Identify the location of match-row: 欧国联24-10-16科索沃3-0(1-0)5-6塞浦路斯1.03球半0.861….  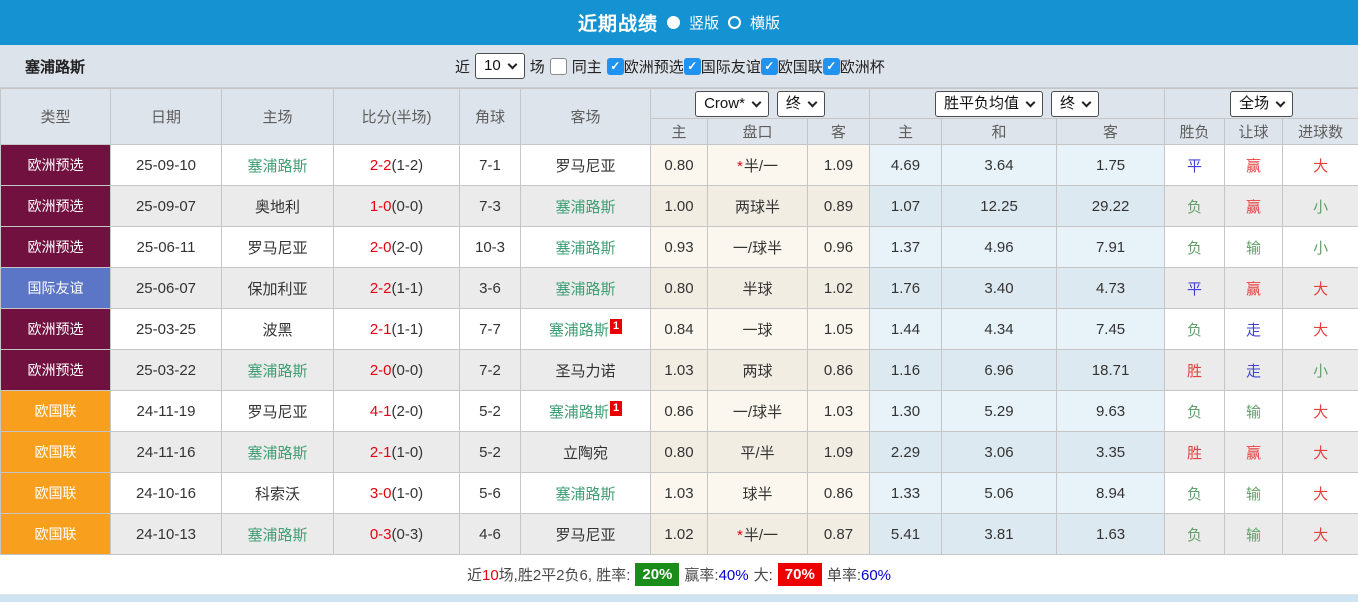
(679, 493).